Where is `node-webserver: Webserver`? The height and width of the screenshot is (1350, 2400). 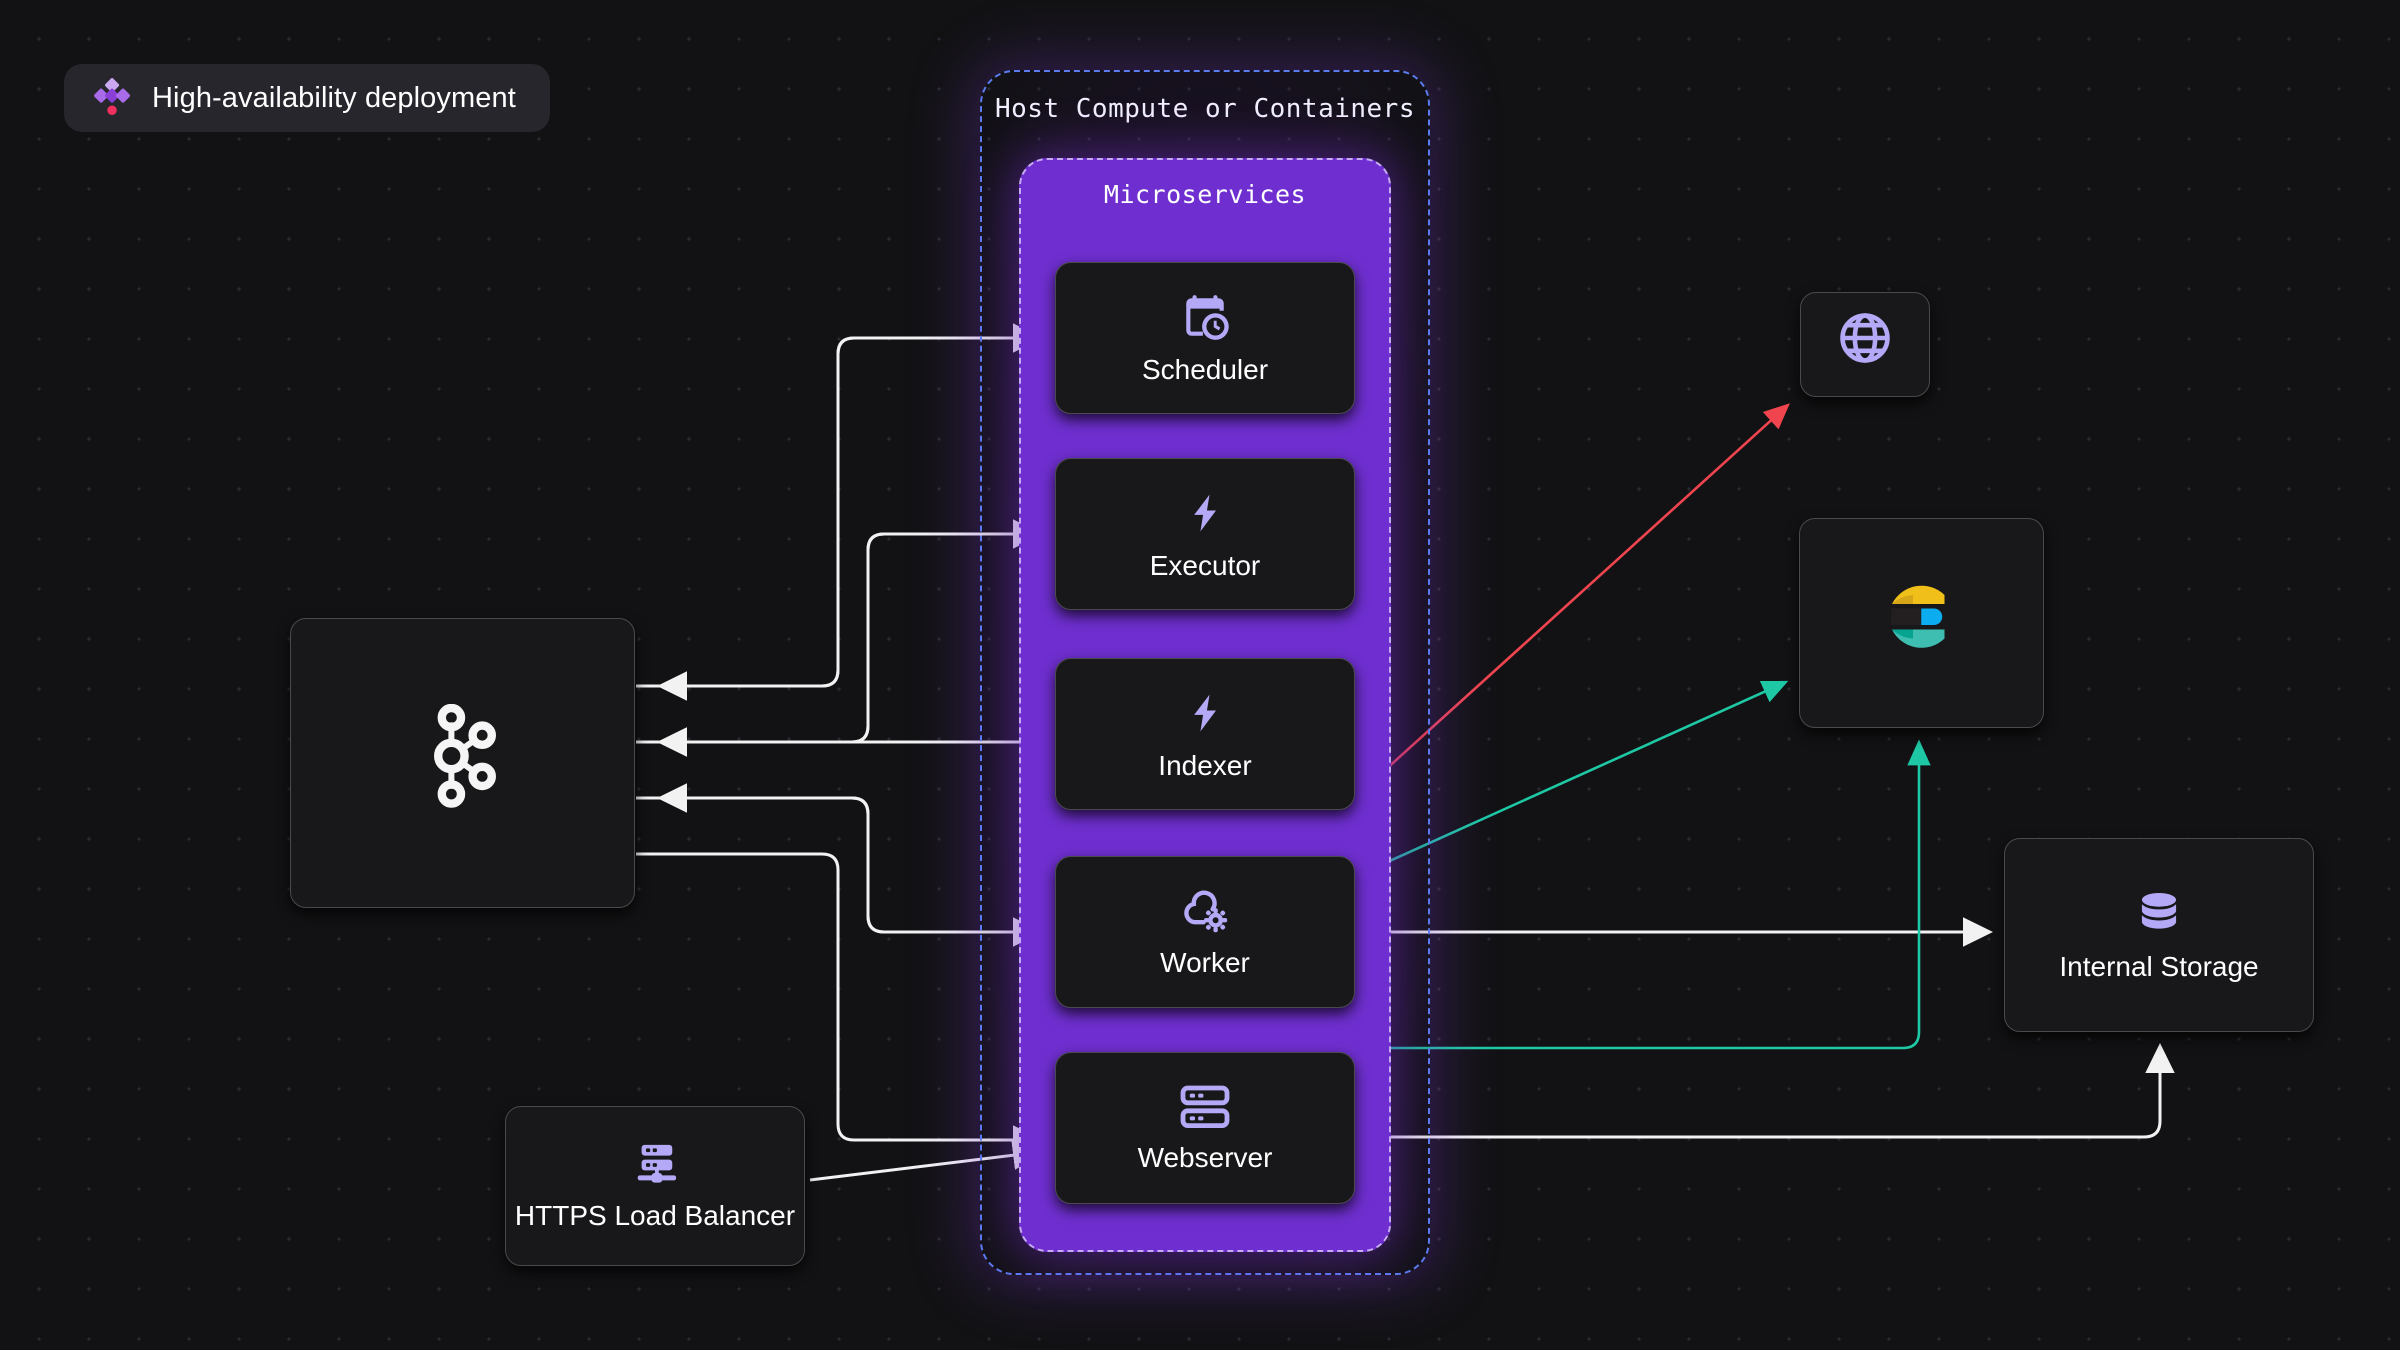 node-webserver: Webserver is located at coordinates (1205, 1128).